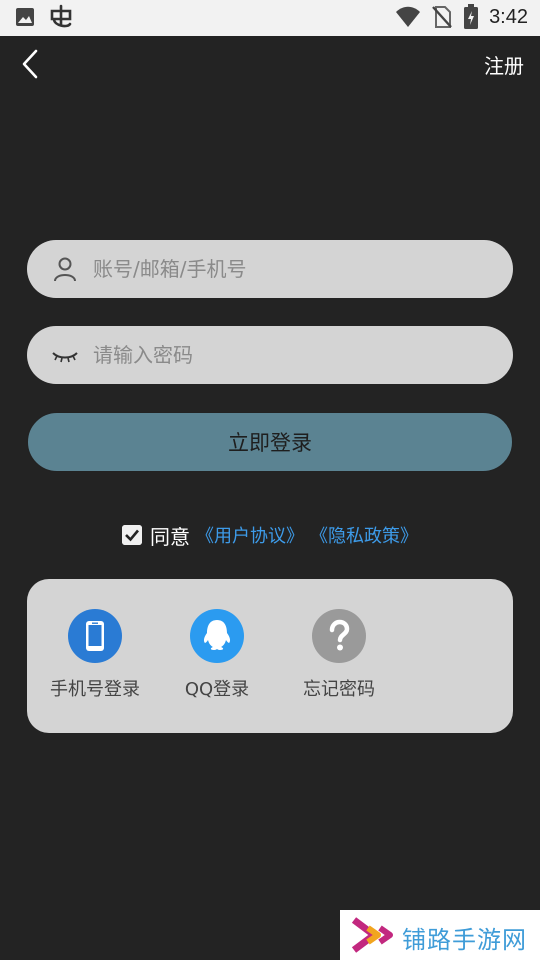 Image resolution: width=540 pixels, height=960 pixels. Describe the element at coordinates (442, 17) in the screenshot. I see `no-sim-icon` at that location.